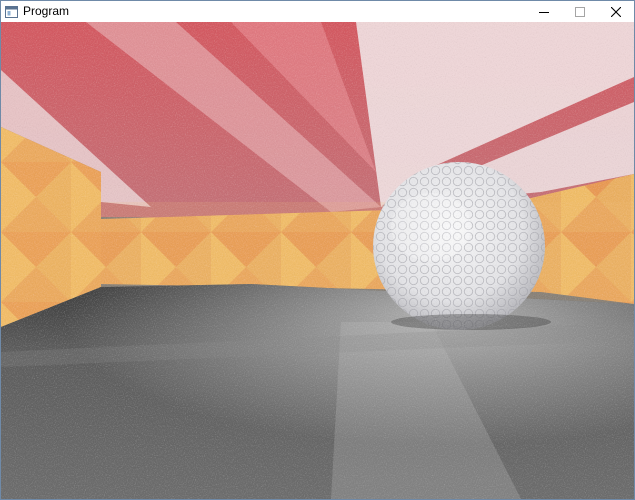 The height and width of the screenshot is (500, 635). I want to click on minimize-button, so click(544, 11).